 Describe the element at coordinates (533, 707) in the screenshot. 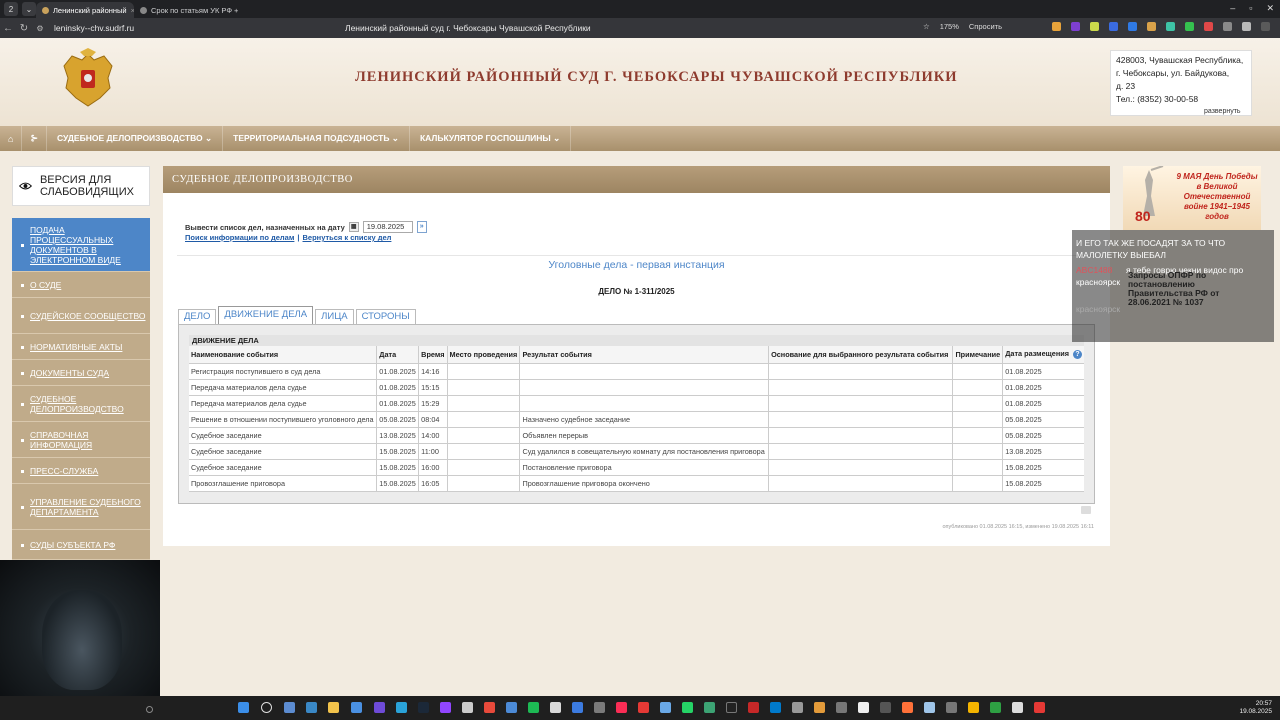

I see `spotify-icon` at that location.